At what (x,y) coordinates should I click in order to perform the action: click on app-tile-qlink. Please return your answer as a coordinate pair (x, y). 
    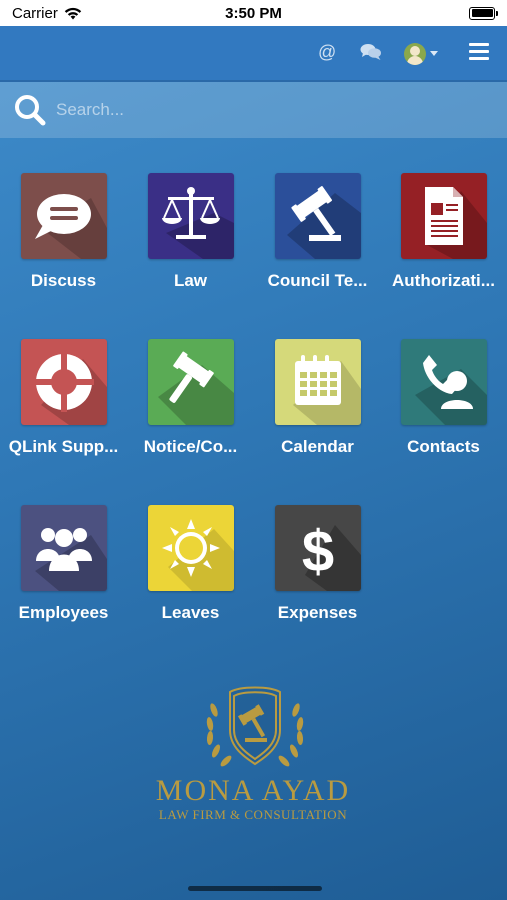
    Looking at the image, I should click on (63, 382).